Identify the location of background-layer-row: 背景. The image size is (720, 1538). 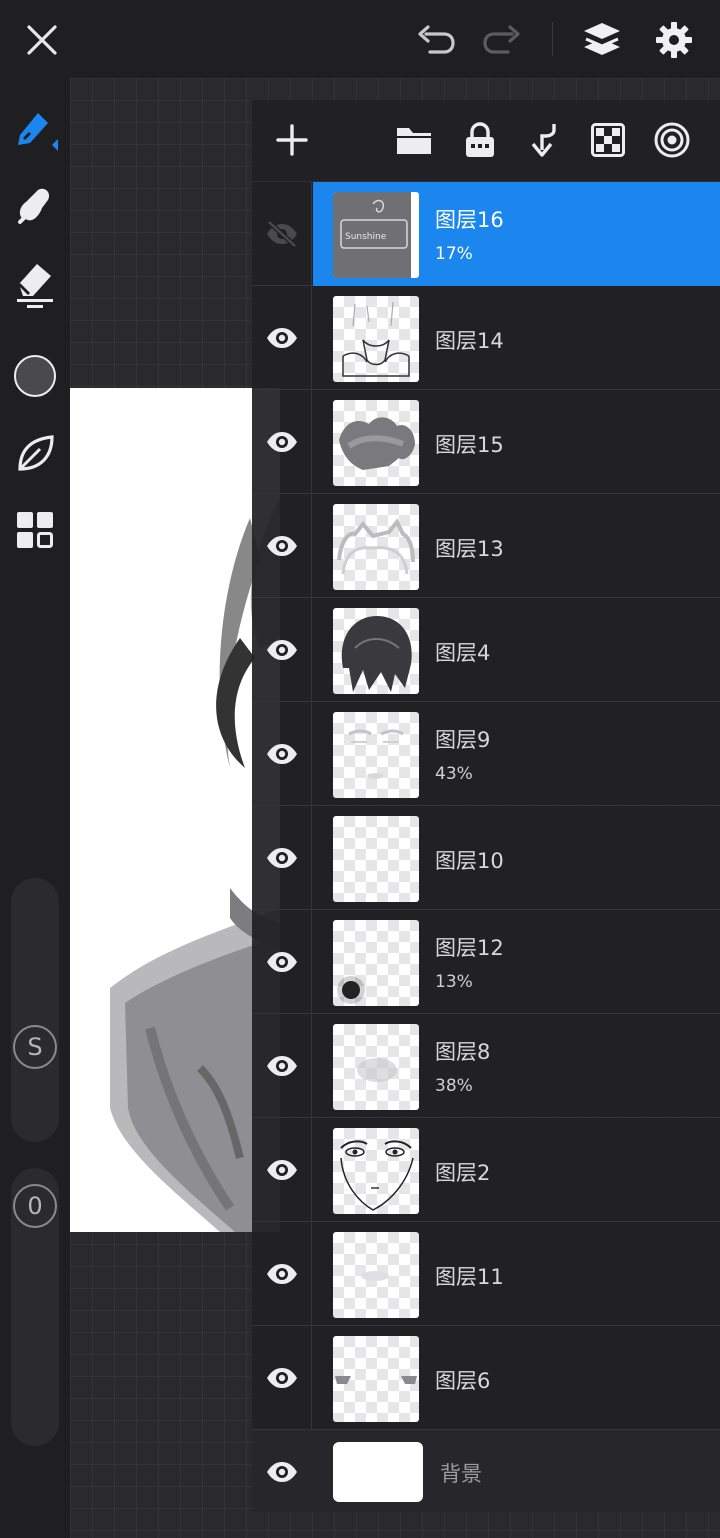
(486, 1471).